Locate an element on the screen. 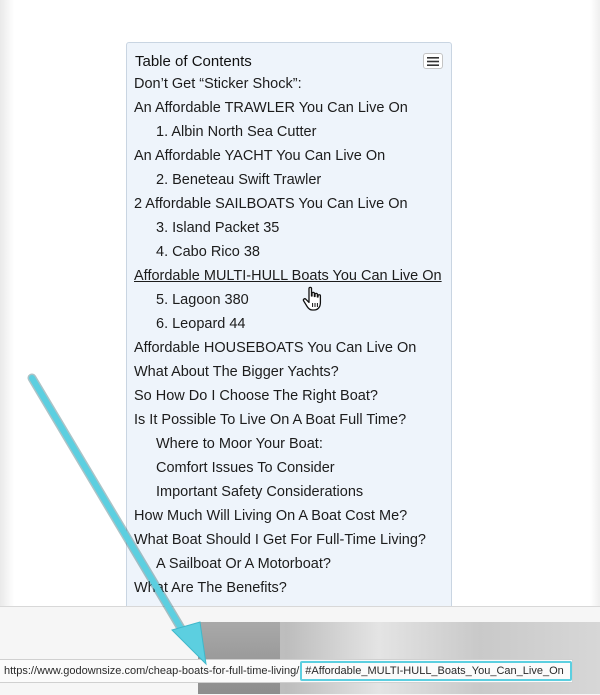 This screenshot has height=695, width=600. toc-toggle-button is located at coordinates (433, 61).